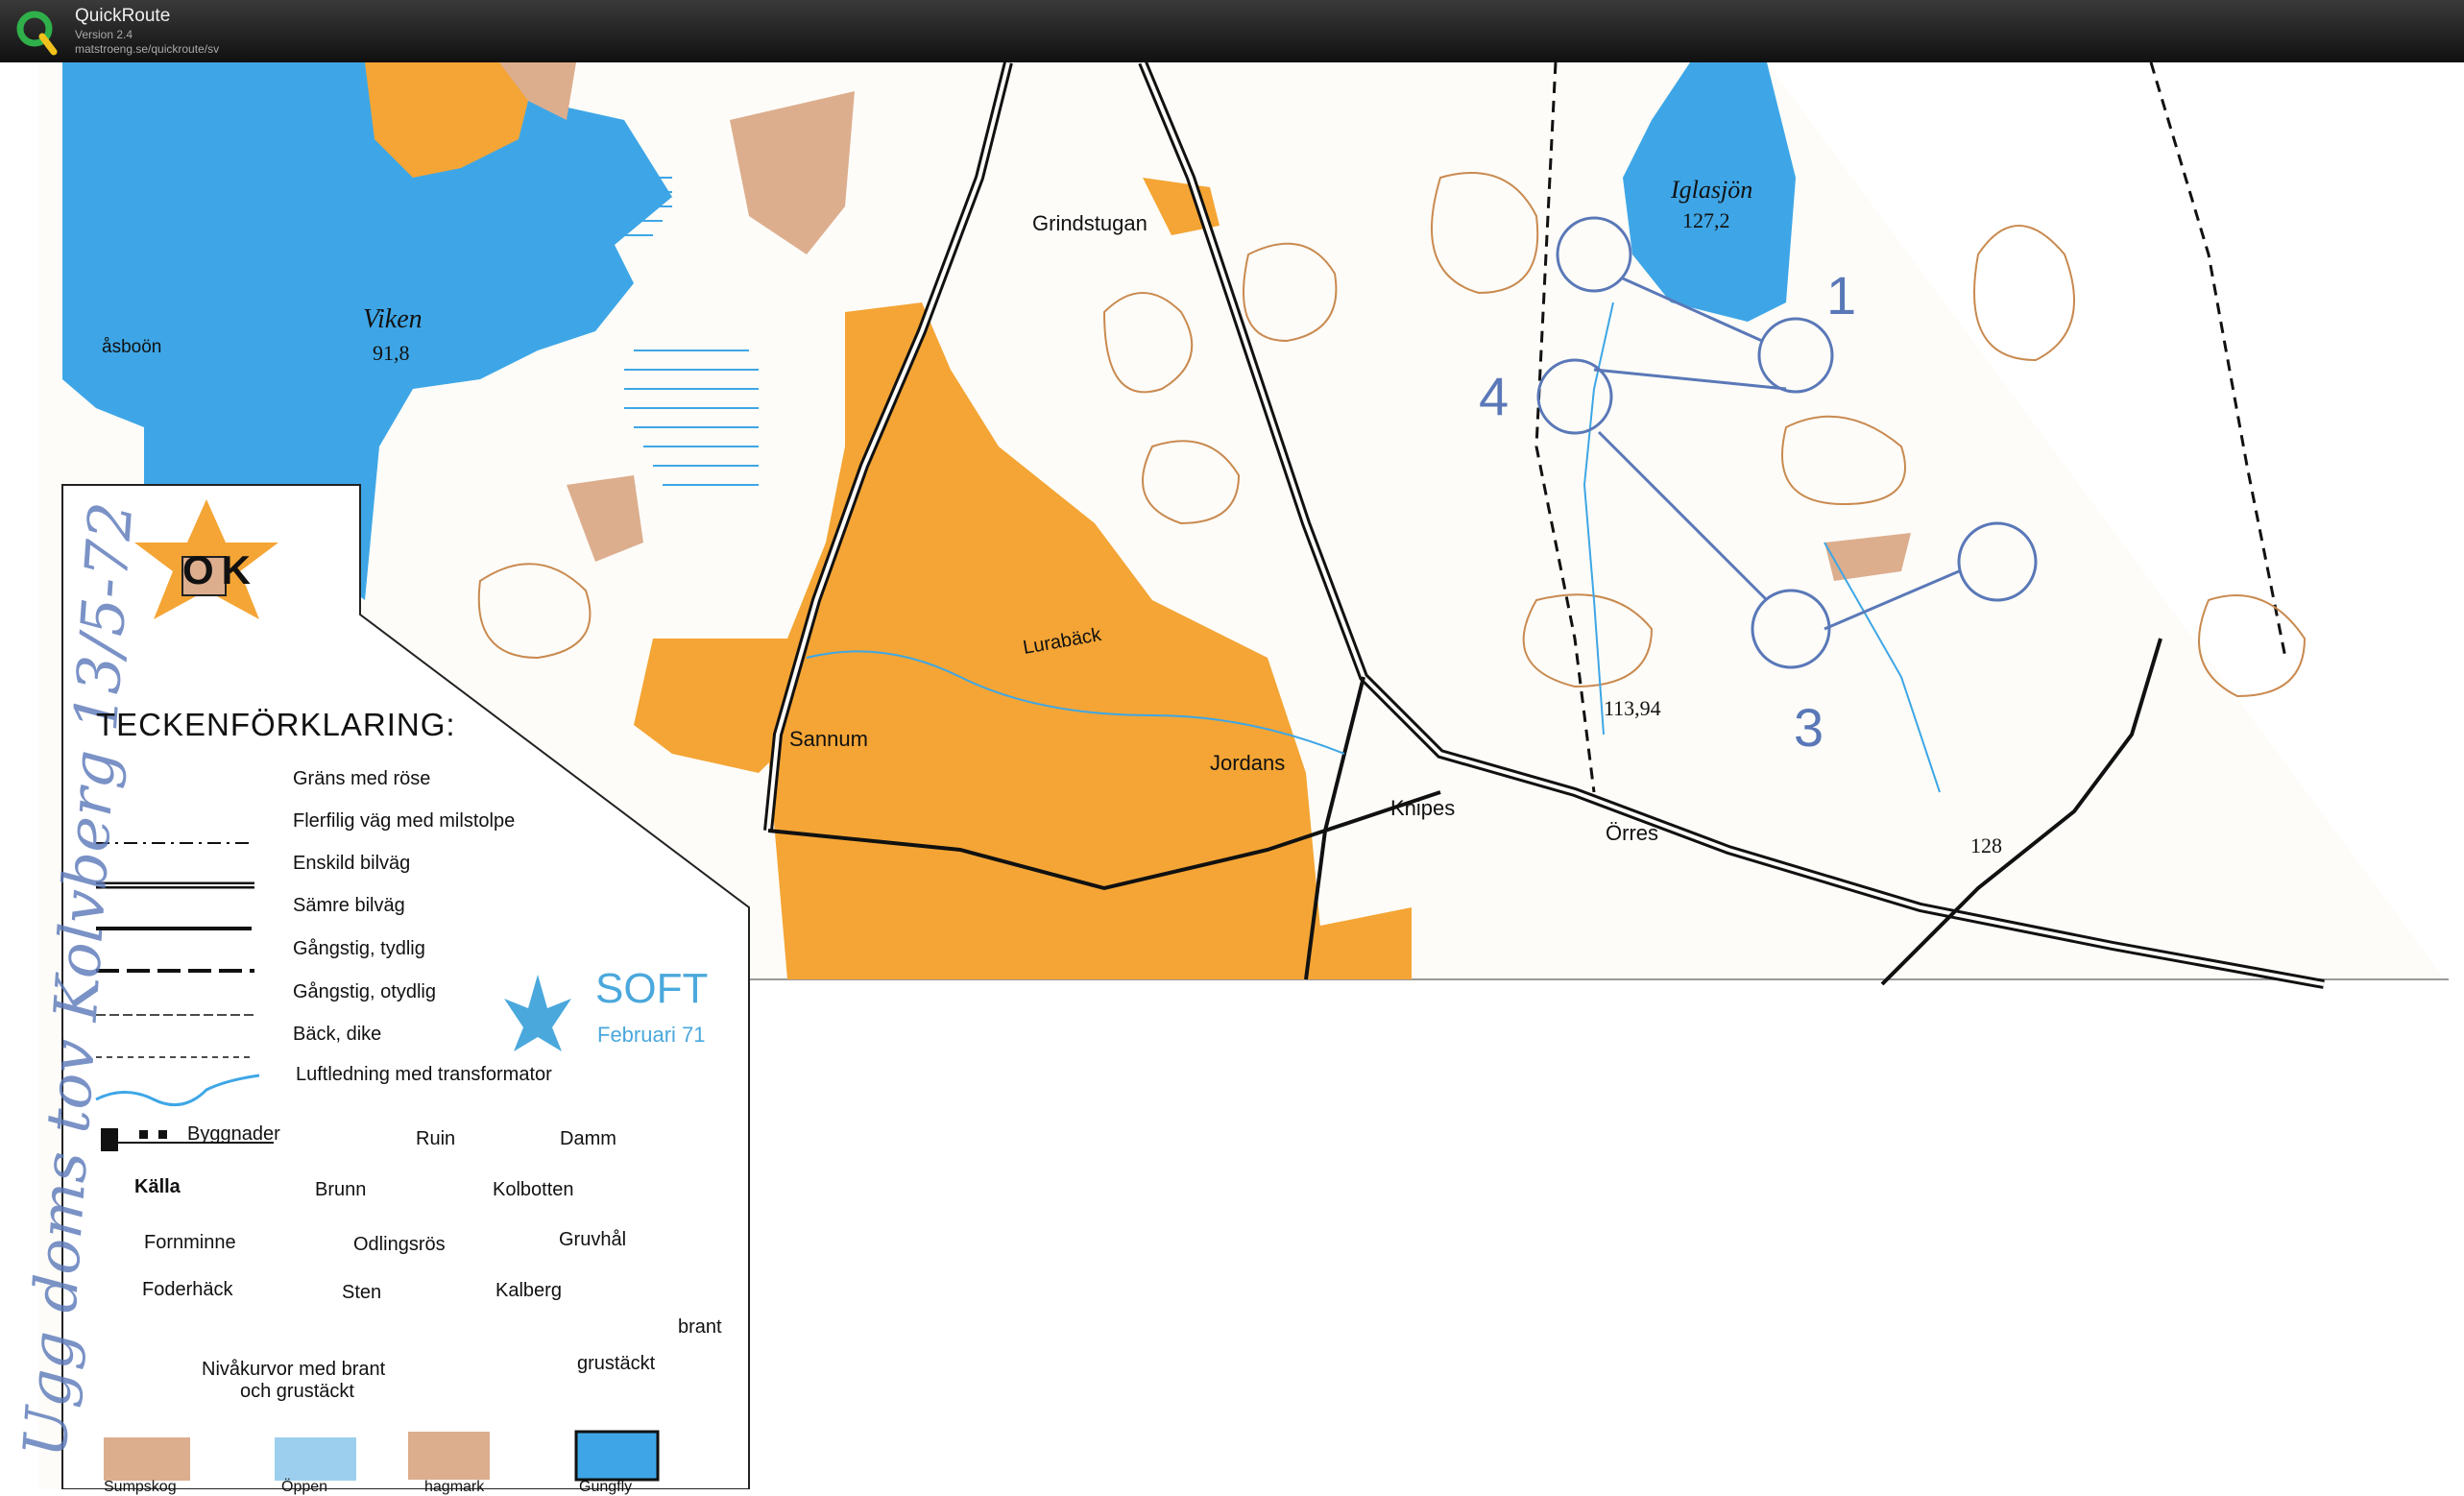 The height and width of the screenshot is (1496, 2464). Describe the element at coordinates (436, 1139) in the screenshot. I see `legend-ruin: Ruin` at that location.